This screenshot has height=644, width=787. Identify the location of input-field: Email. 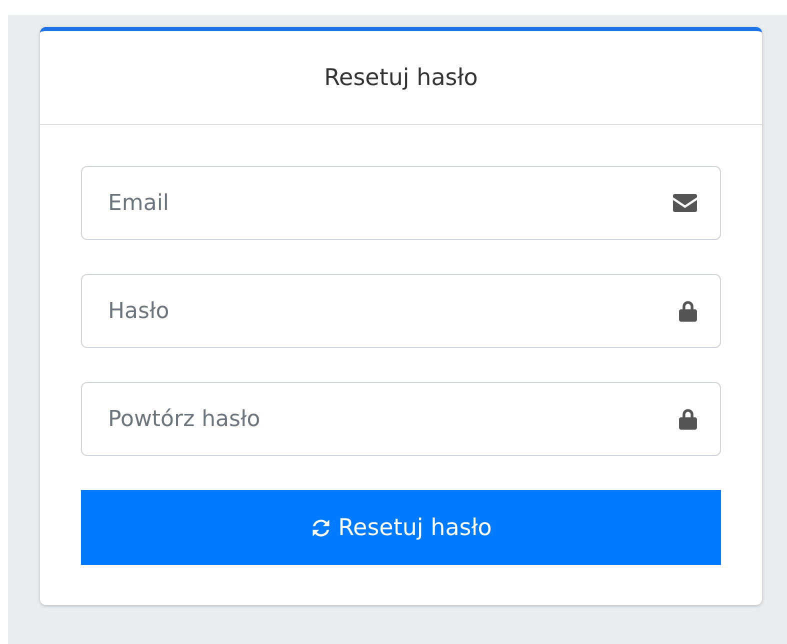
(401, 203).